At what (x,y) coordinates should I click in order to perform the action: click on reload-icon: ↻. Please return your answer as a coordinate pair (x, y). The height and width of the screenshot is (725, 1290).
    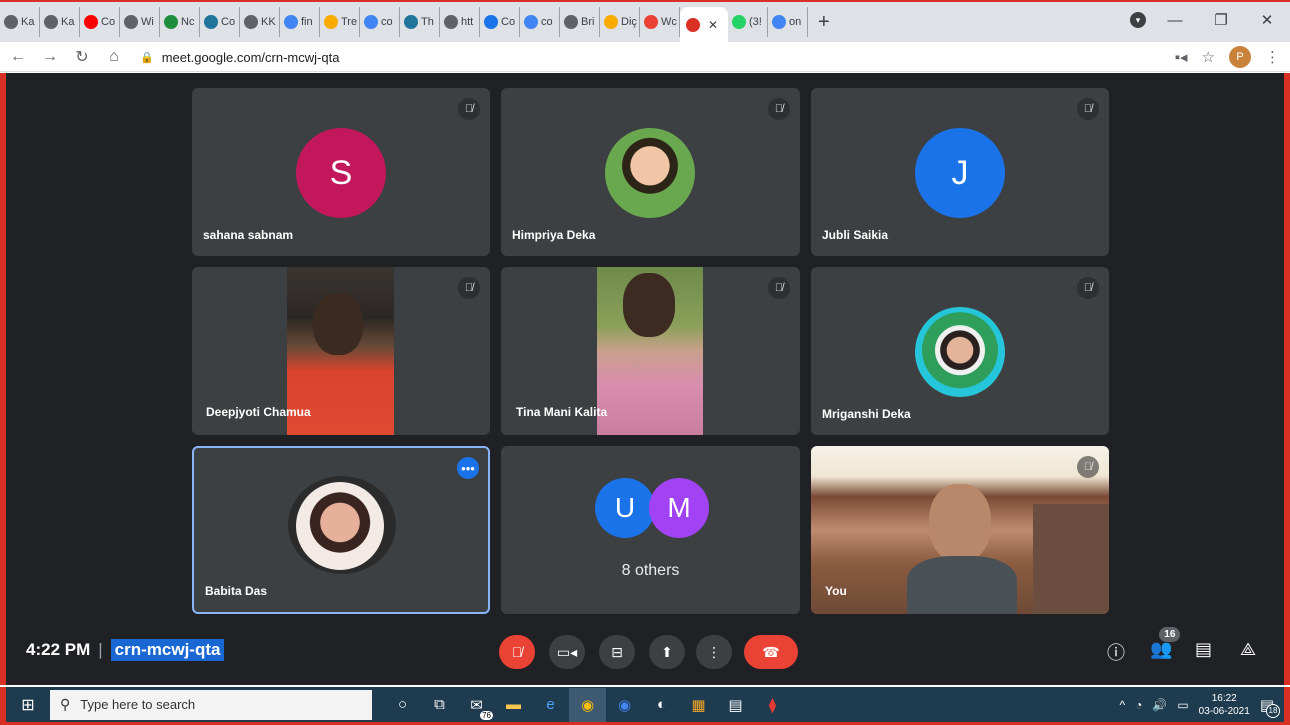
    Looking at the image, I should click on (82, 57).